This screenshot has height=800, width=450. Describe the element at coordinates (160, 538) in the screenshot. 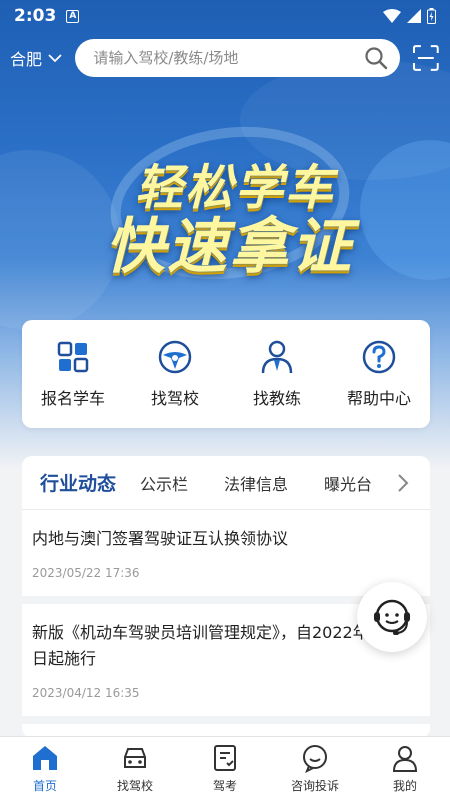

I see `news-title: 内地与澳门签署驾驶证互认换领协议` at that location.